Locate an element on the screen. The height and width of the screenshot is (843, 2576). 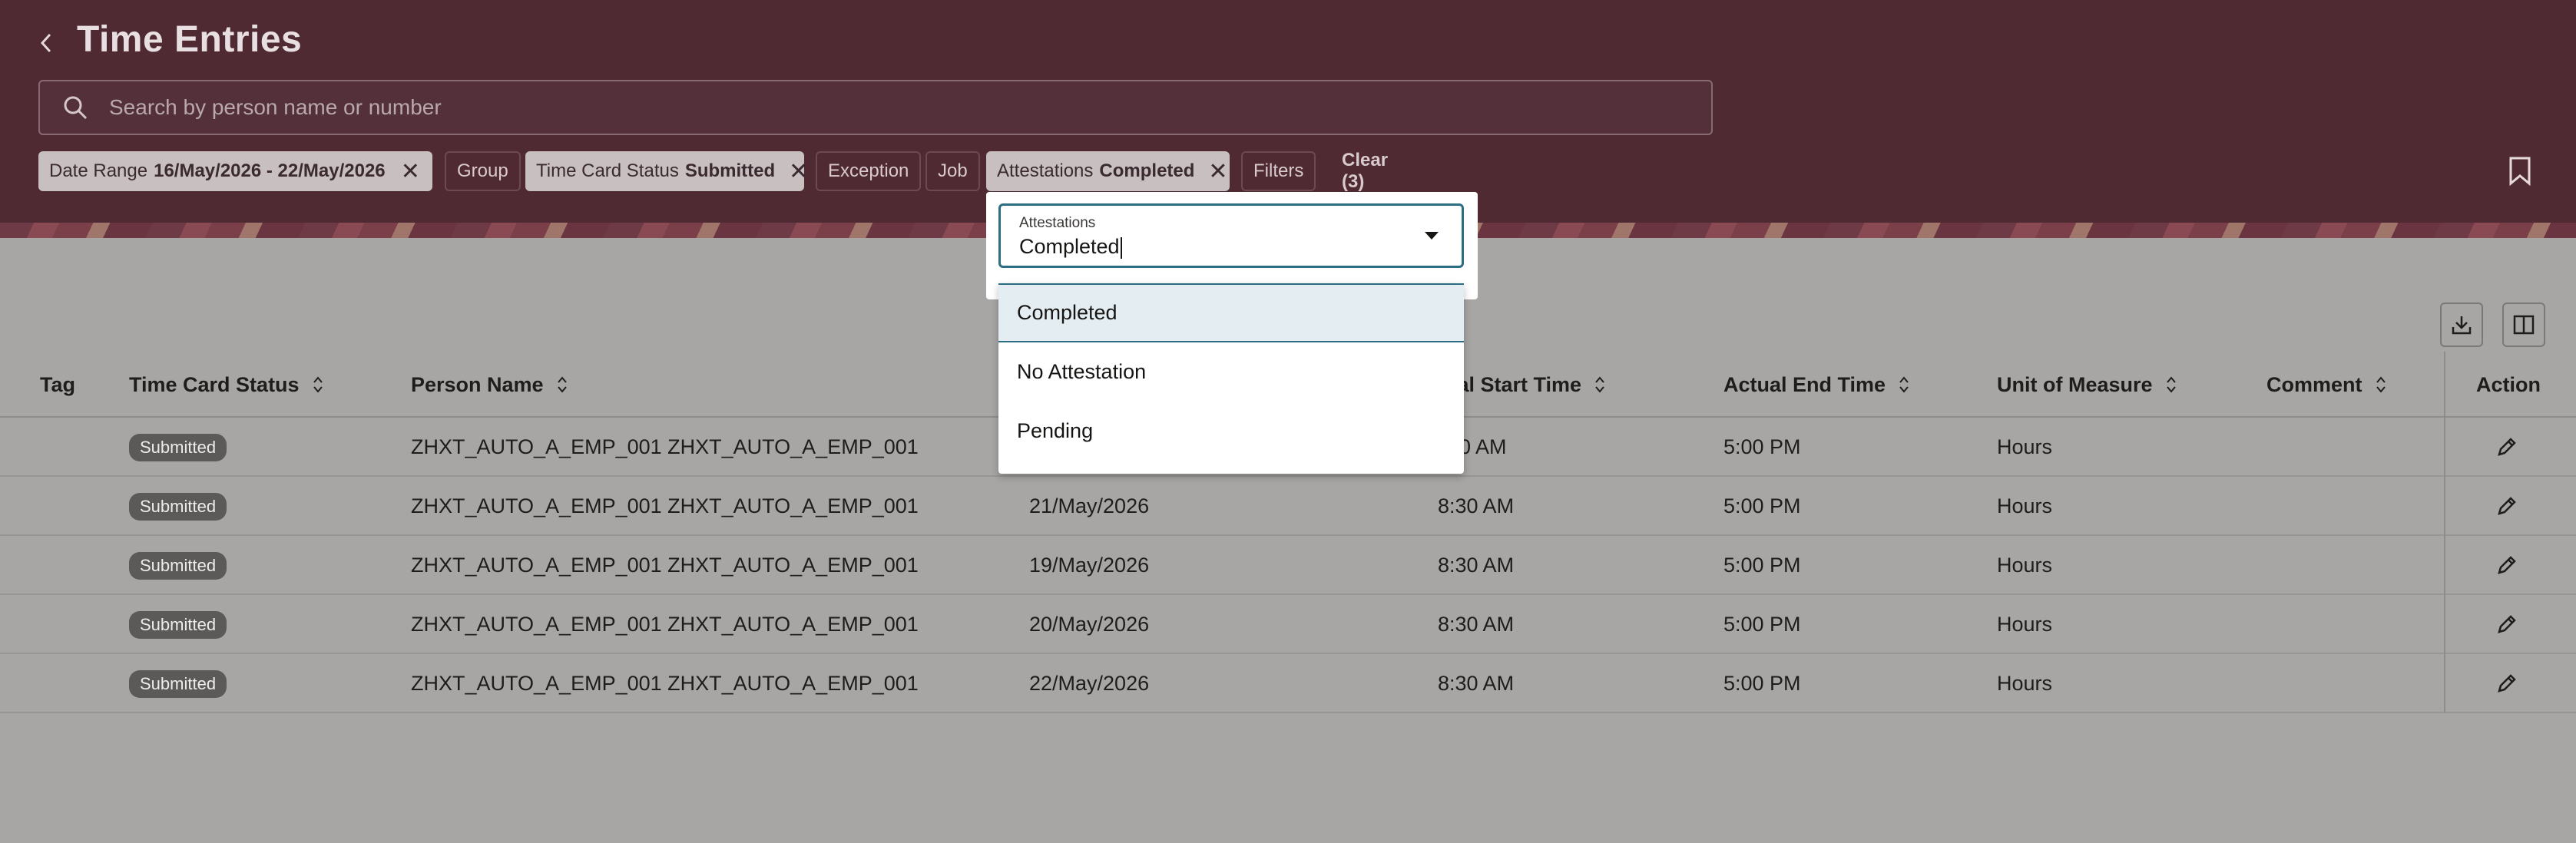
download-icon is located at coordinates (2462, 325).